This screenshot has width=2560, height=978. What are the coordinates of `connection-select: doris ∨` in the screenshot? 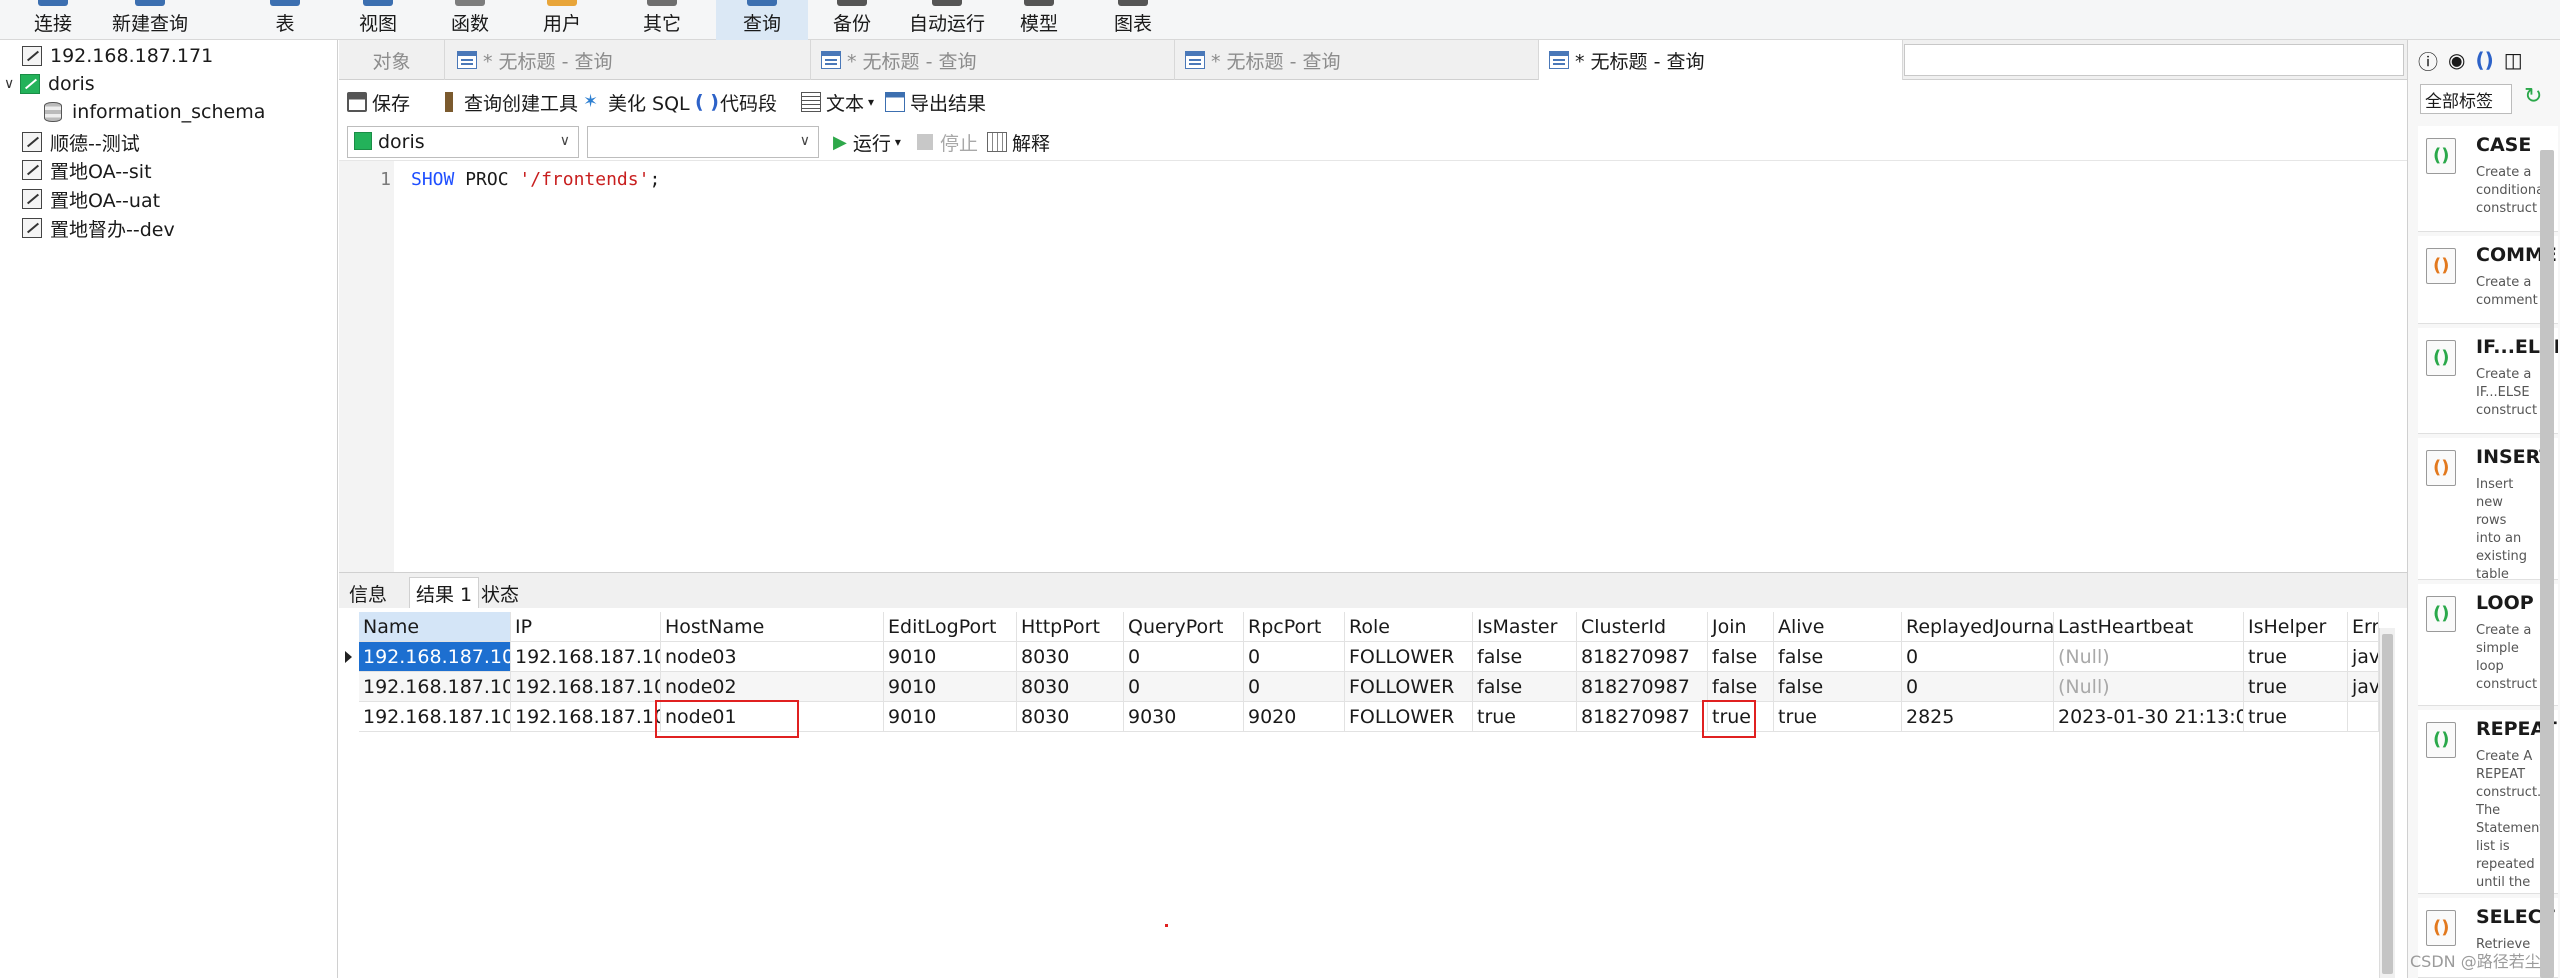 It's located at (463, 142).